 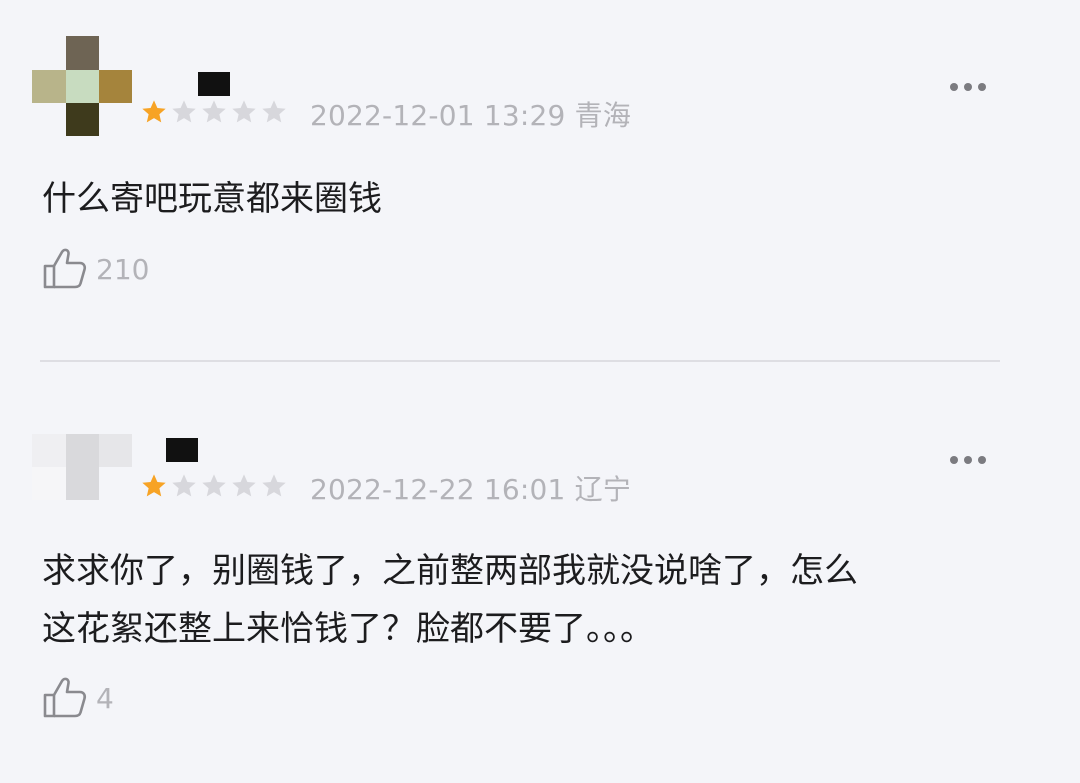 What do you see at coordinates (348, 629) in the screenshot?
I see `review-text-line: 这花絮还整上来恰钱了？脸都不要了。。。` at bounding box center [348, 629].